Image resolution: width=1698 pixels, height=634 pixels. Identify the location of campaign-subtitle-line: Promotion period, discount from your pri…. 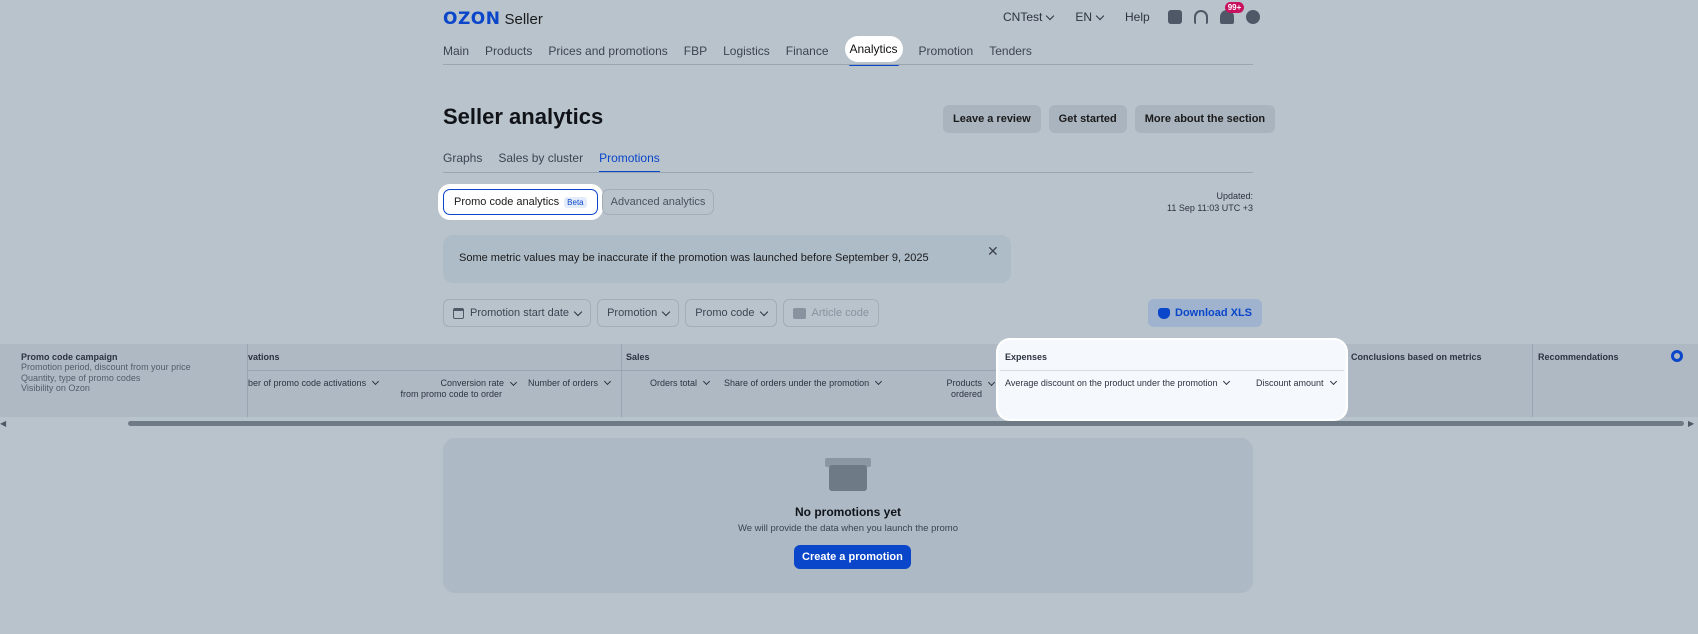
(106, 367).